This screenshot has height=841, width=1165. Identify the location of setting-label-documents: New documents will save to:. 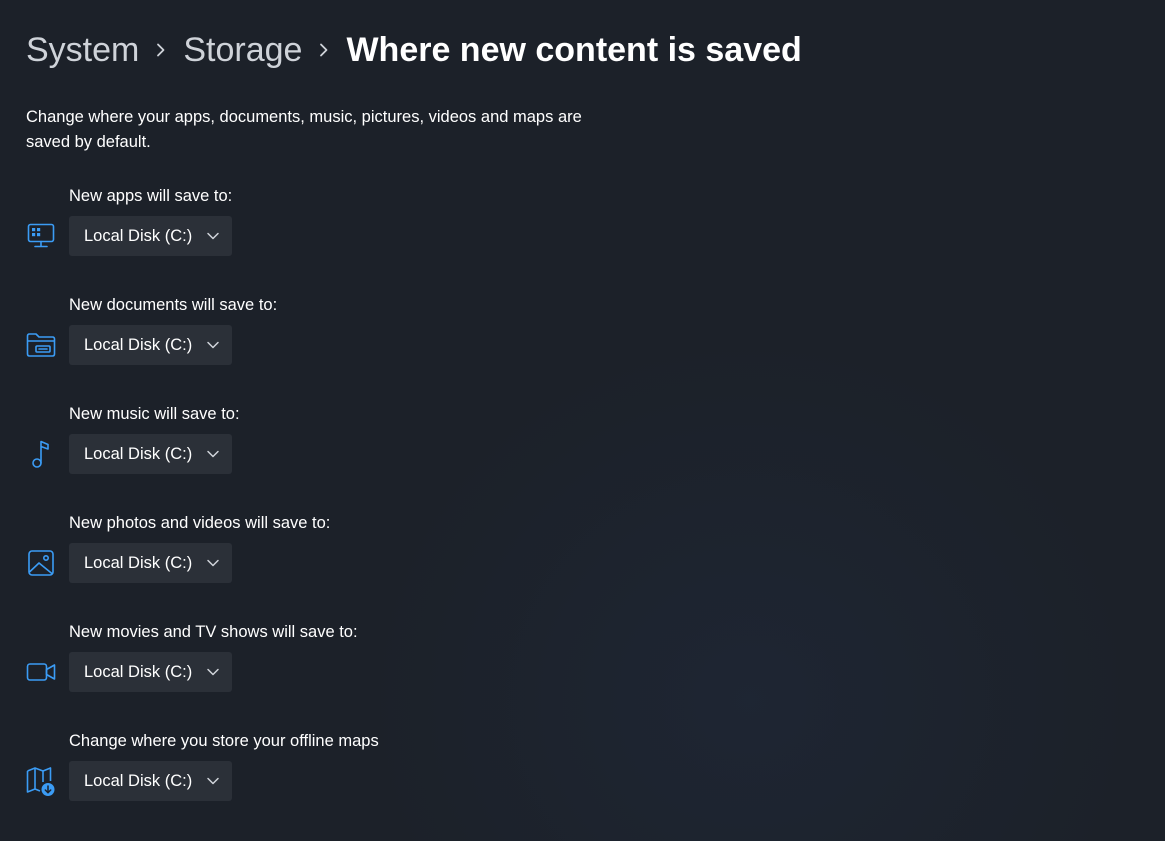
(173, 305).